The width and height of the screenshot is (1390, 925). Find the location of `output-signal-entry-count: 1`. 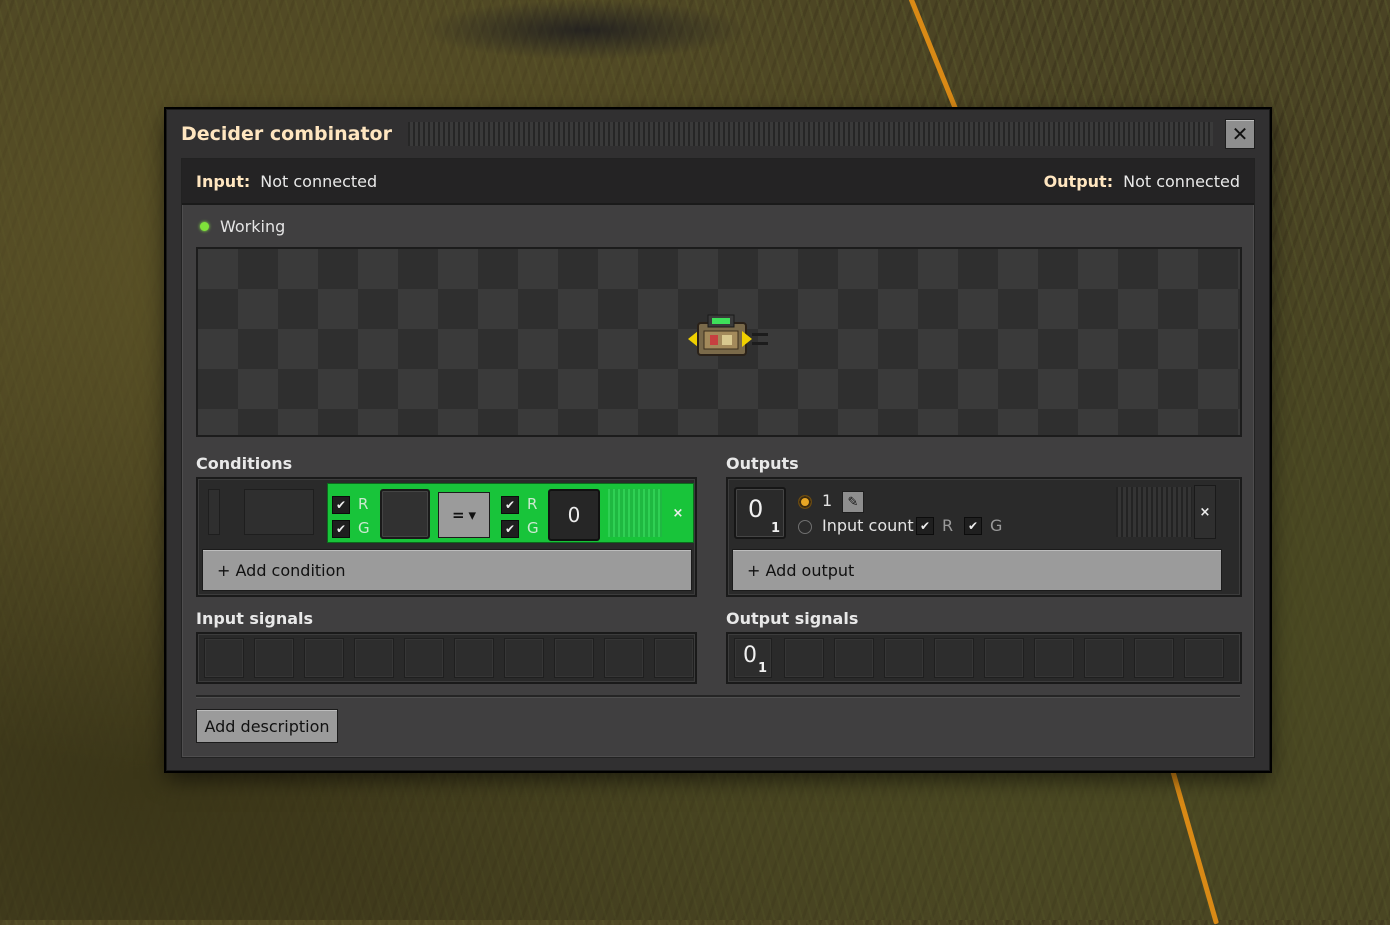

output-signal-entry-count: 1 is located at coordinates (762, 668).